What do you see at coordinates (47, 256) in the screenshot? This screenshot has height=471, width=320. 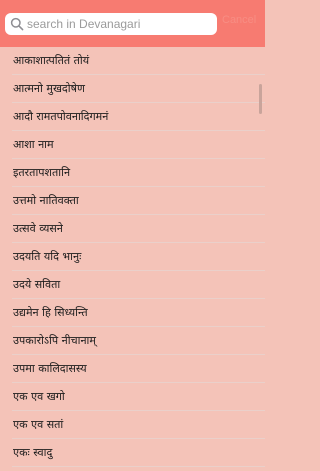 I see `list-item-label: उदयति यदि भानुः` at bounding box center [47, 256].